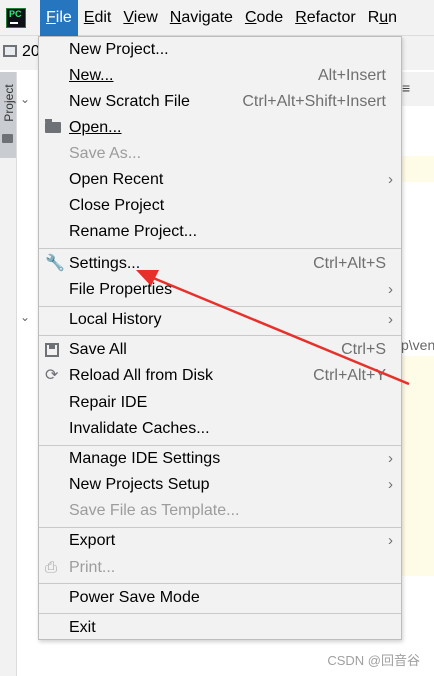 This screenshot has height=676, width=434. I want to click on tool-window-strip, so click(8, 374).